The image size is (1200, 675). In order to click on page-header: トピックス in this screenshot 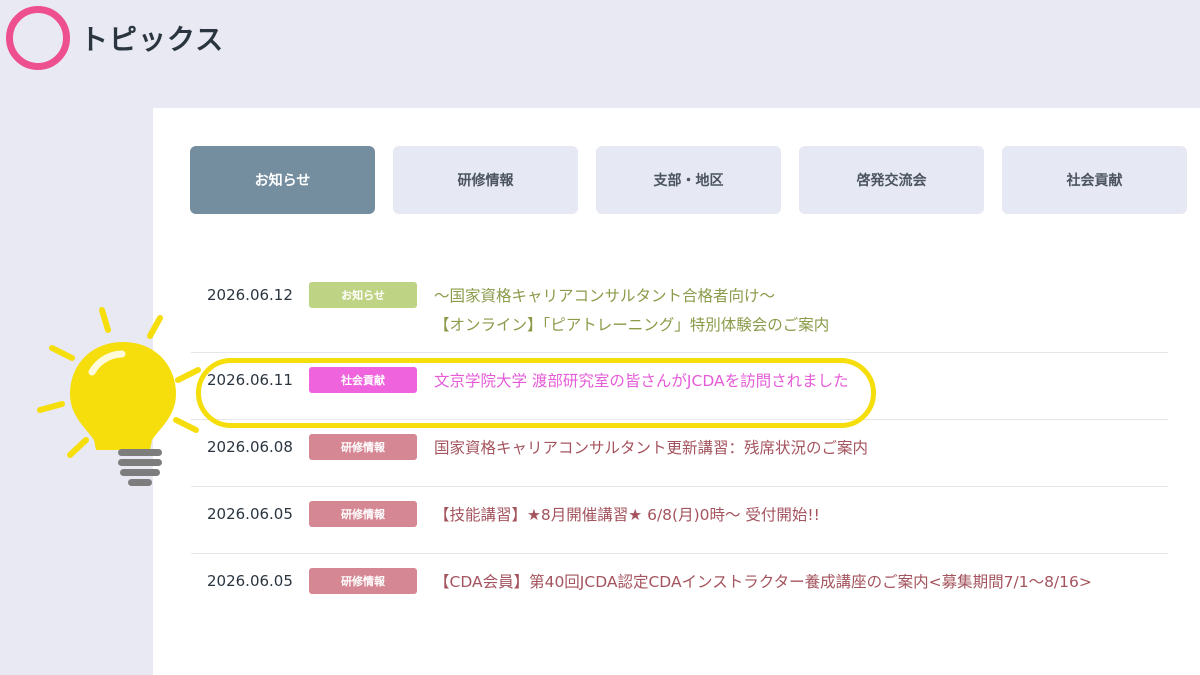, I will do `click(115, 38)`.